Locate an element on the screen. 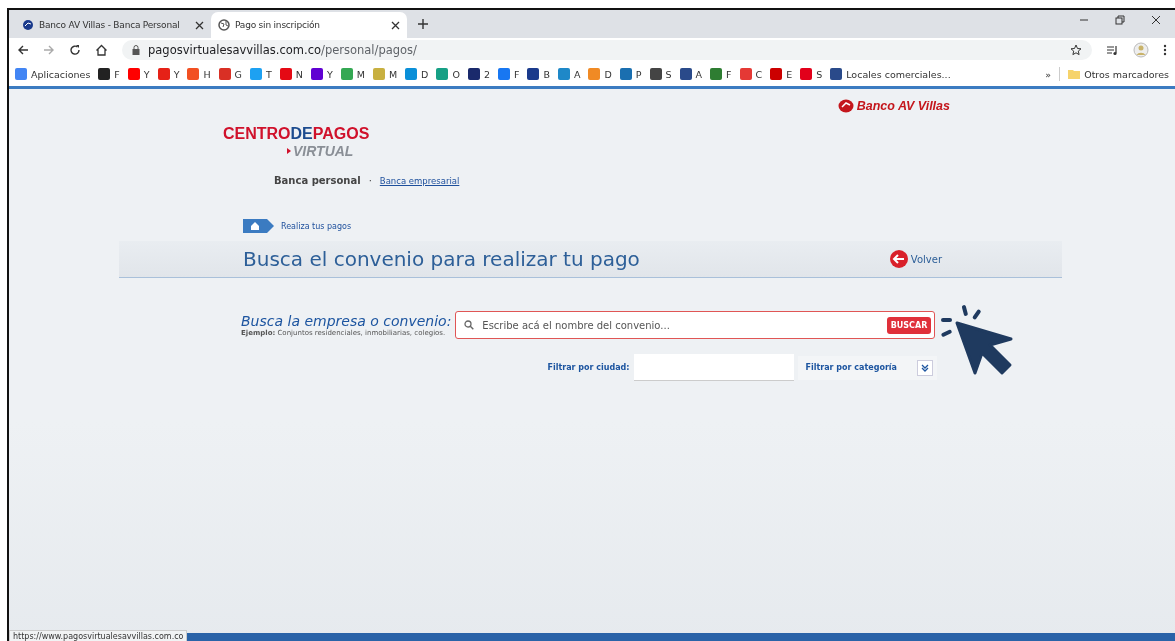 This screenshot has height=641, width=1175. category-dropdown: Filtrar por categoría is located at coordinates (867, 367).